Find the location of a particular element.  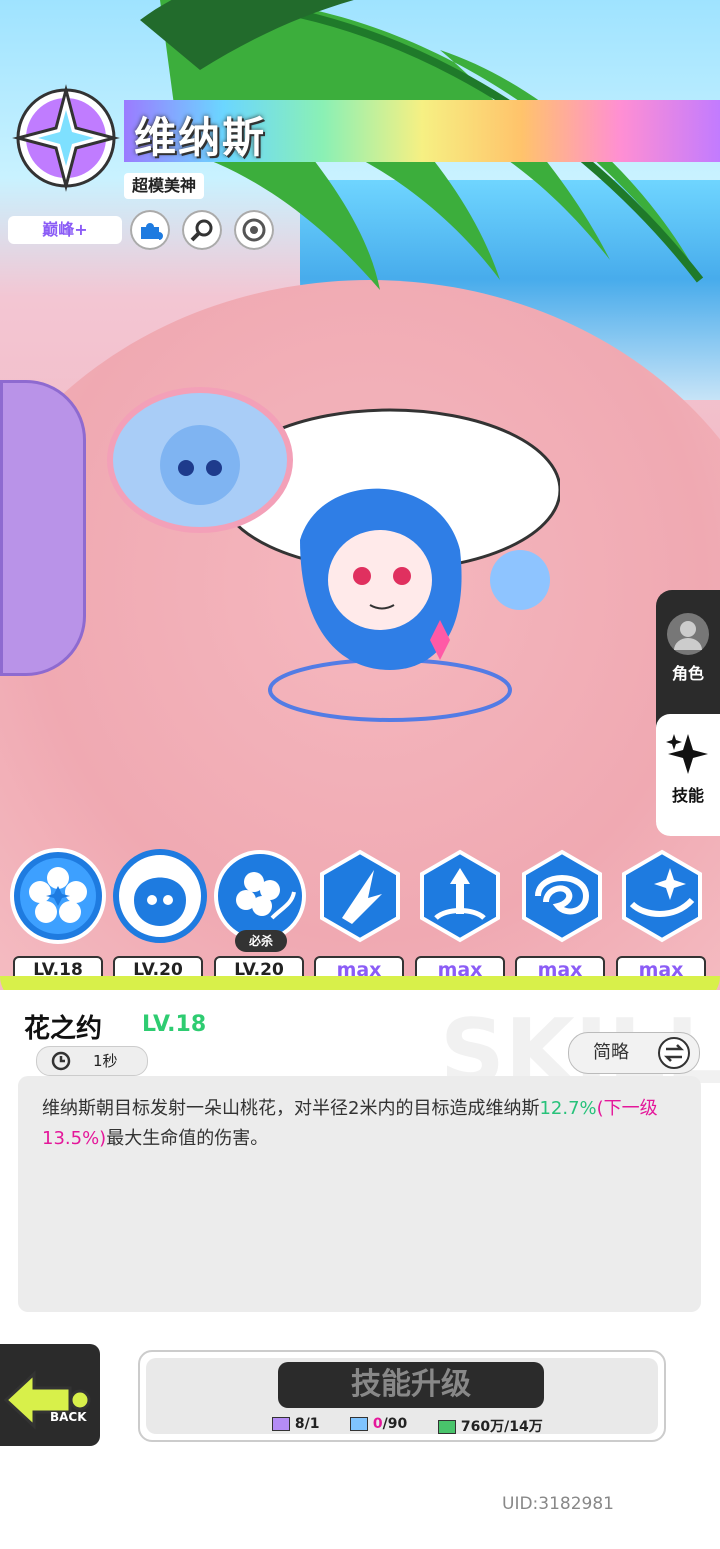

back-label: BACK is located at coordinates (68, 1417).